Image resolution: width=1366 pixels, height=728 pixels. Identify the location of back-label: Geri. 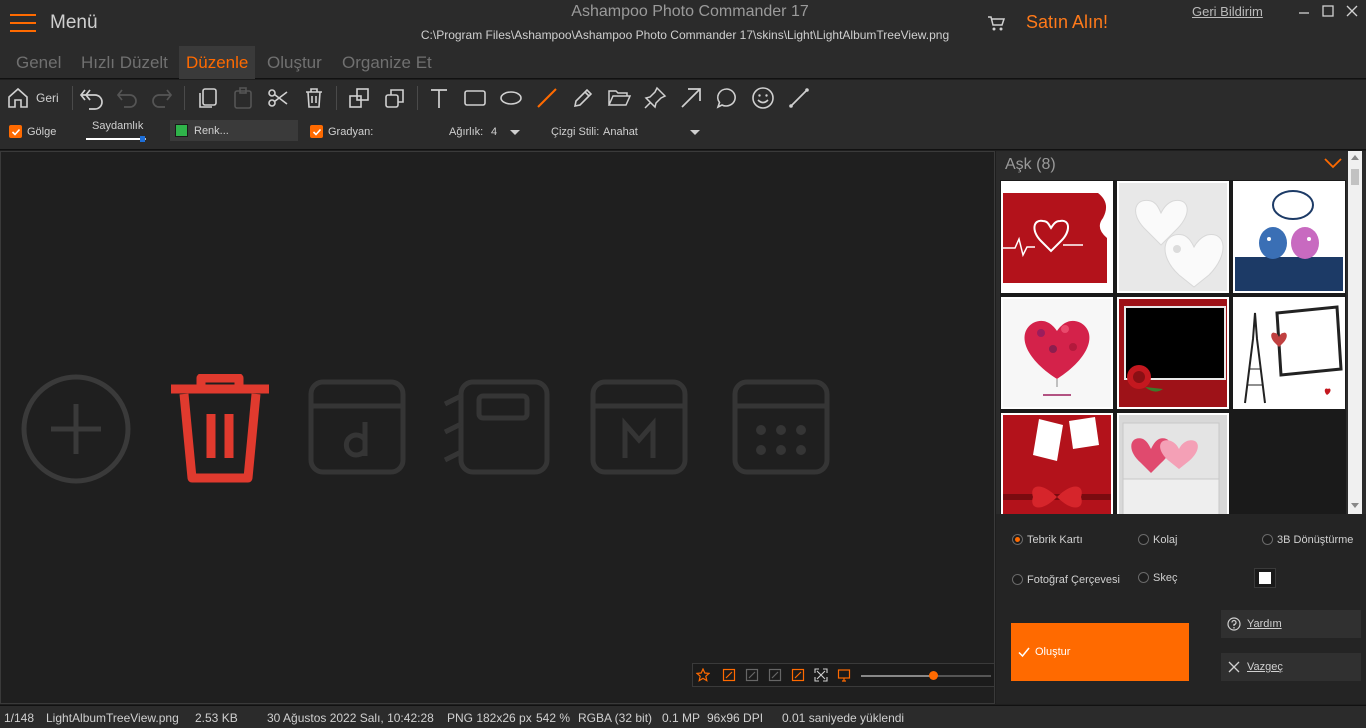
(47, 98).